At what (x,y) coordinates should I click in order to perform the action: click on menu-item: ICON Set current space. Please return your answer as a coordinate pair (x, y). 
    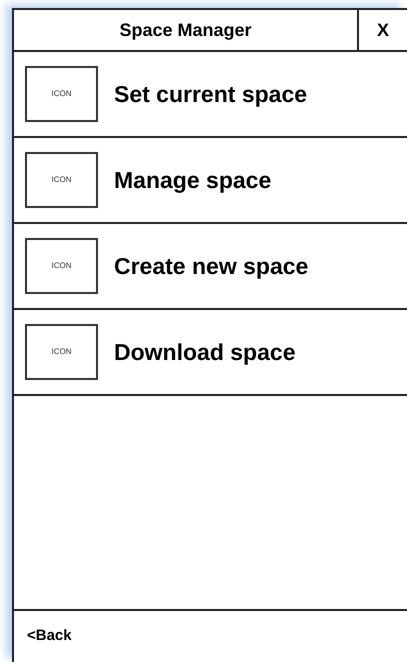
    Looking at the image, I should click on (210, 95).